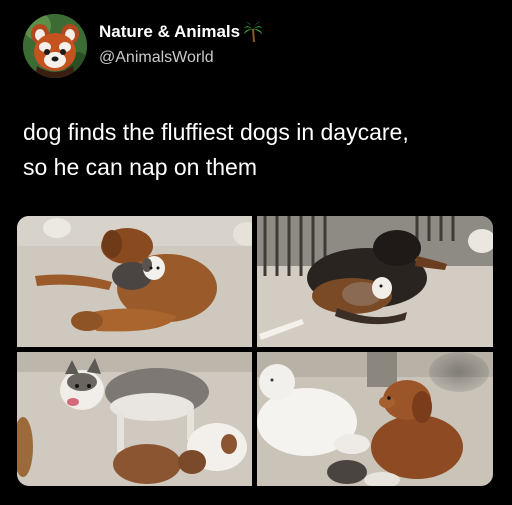 This screenshot has width=512, height=505. I want to click on author-block: Nature & Animals @AnimalsWorld, so click(181, 43).